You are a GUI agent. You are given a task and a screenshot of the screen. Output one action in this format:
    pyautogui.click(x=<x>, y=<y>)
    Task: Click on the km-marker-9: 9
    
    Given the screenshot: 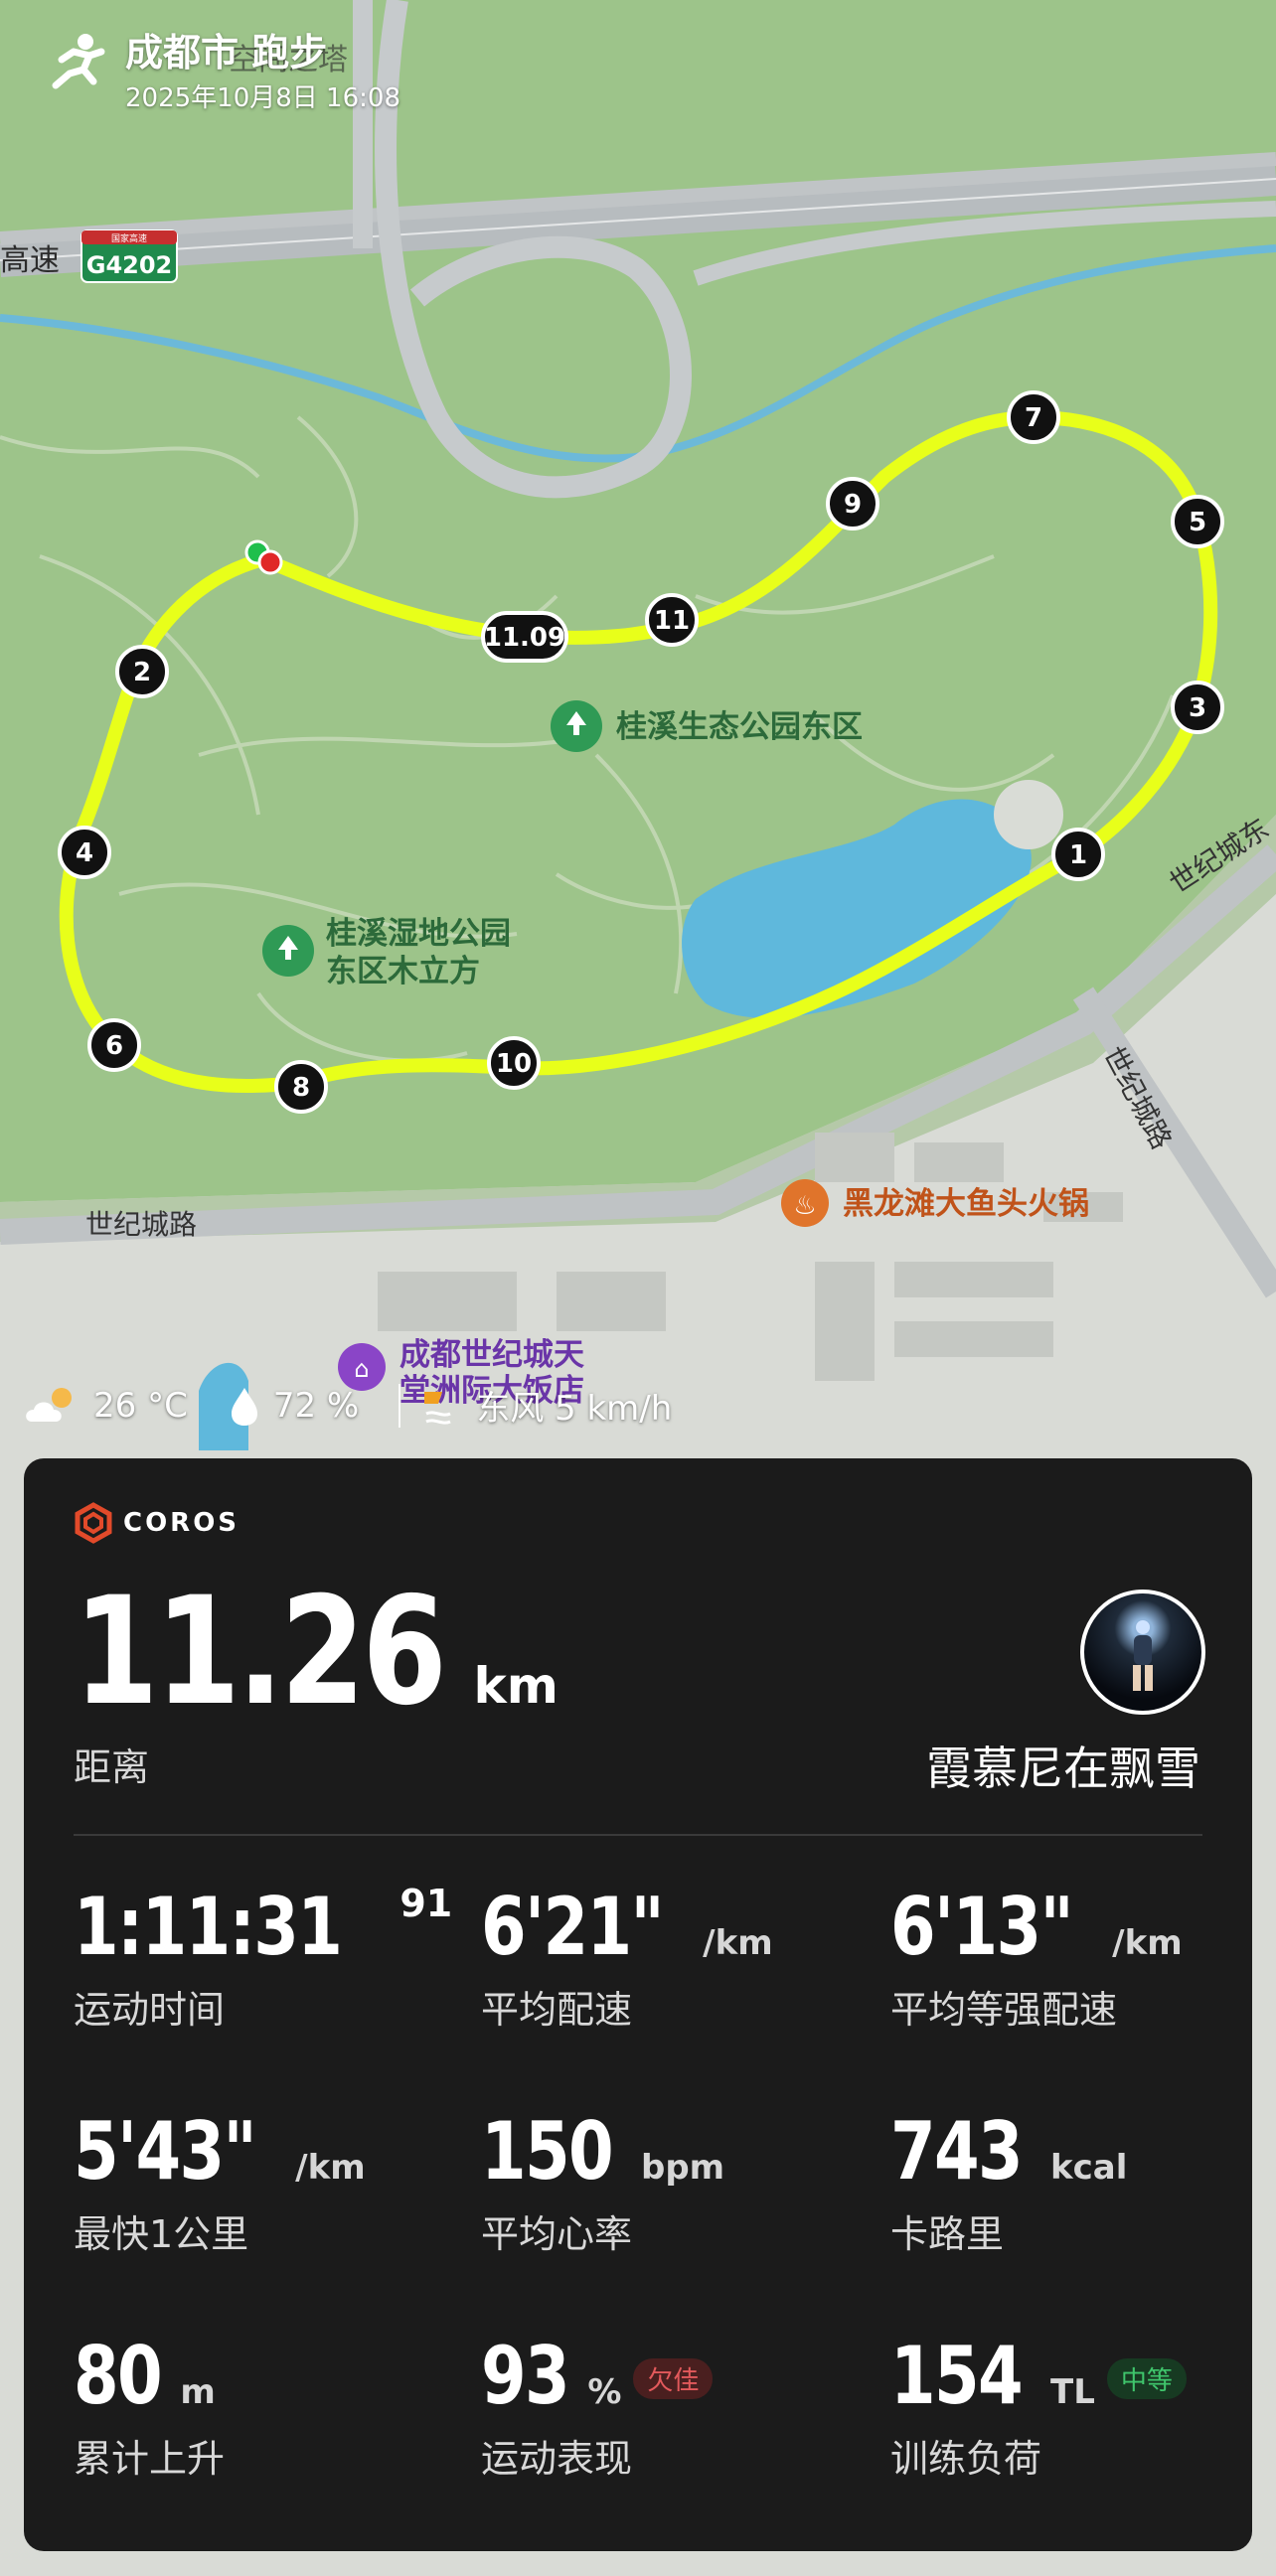 What is the action you would take?
    pyautogui.click(x=853, y=503)
    